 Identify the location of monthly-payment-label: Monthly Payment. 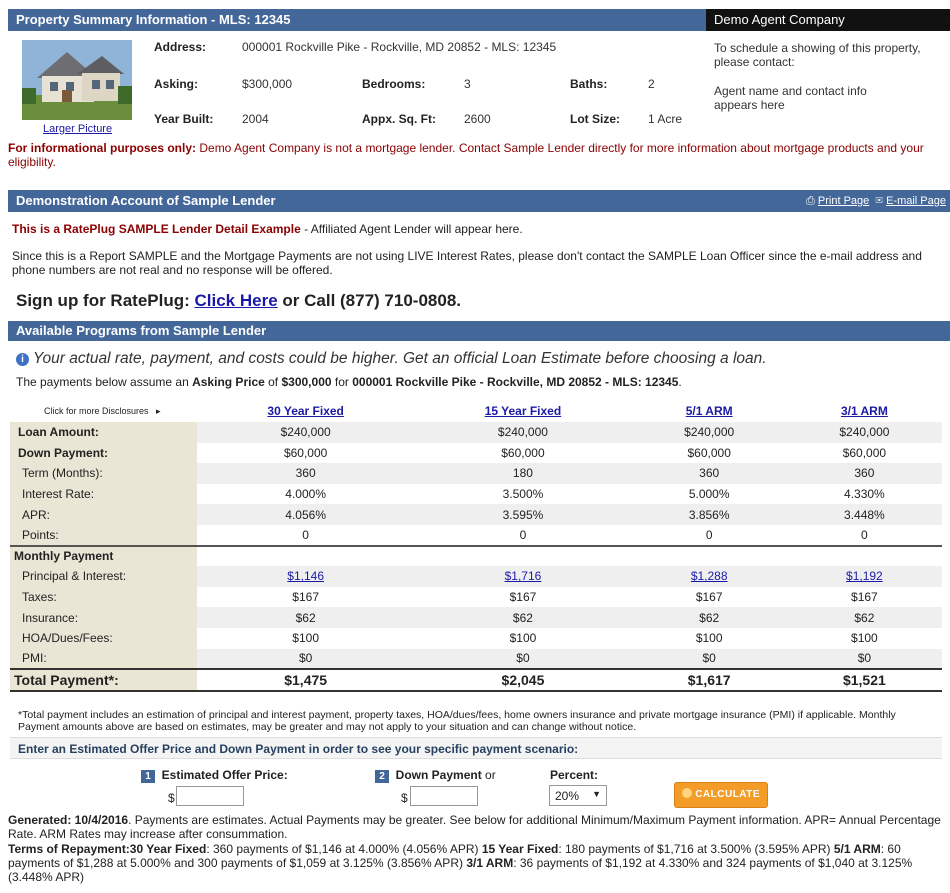
(103, 555).